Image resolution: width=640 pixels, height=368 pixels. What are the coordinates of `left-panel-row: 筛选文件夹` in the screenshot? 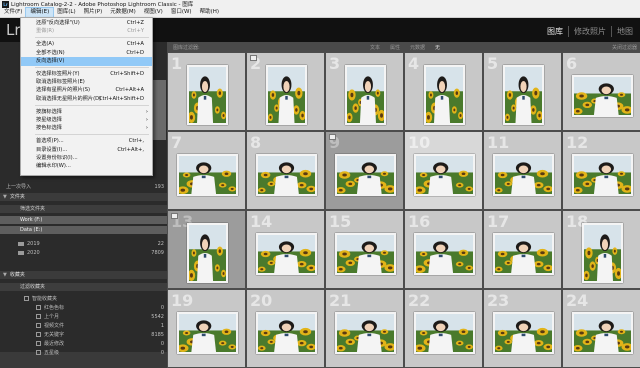 It's located at (83, 209).